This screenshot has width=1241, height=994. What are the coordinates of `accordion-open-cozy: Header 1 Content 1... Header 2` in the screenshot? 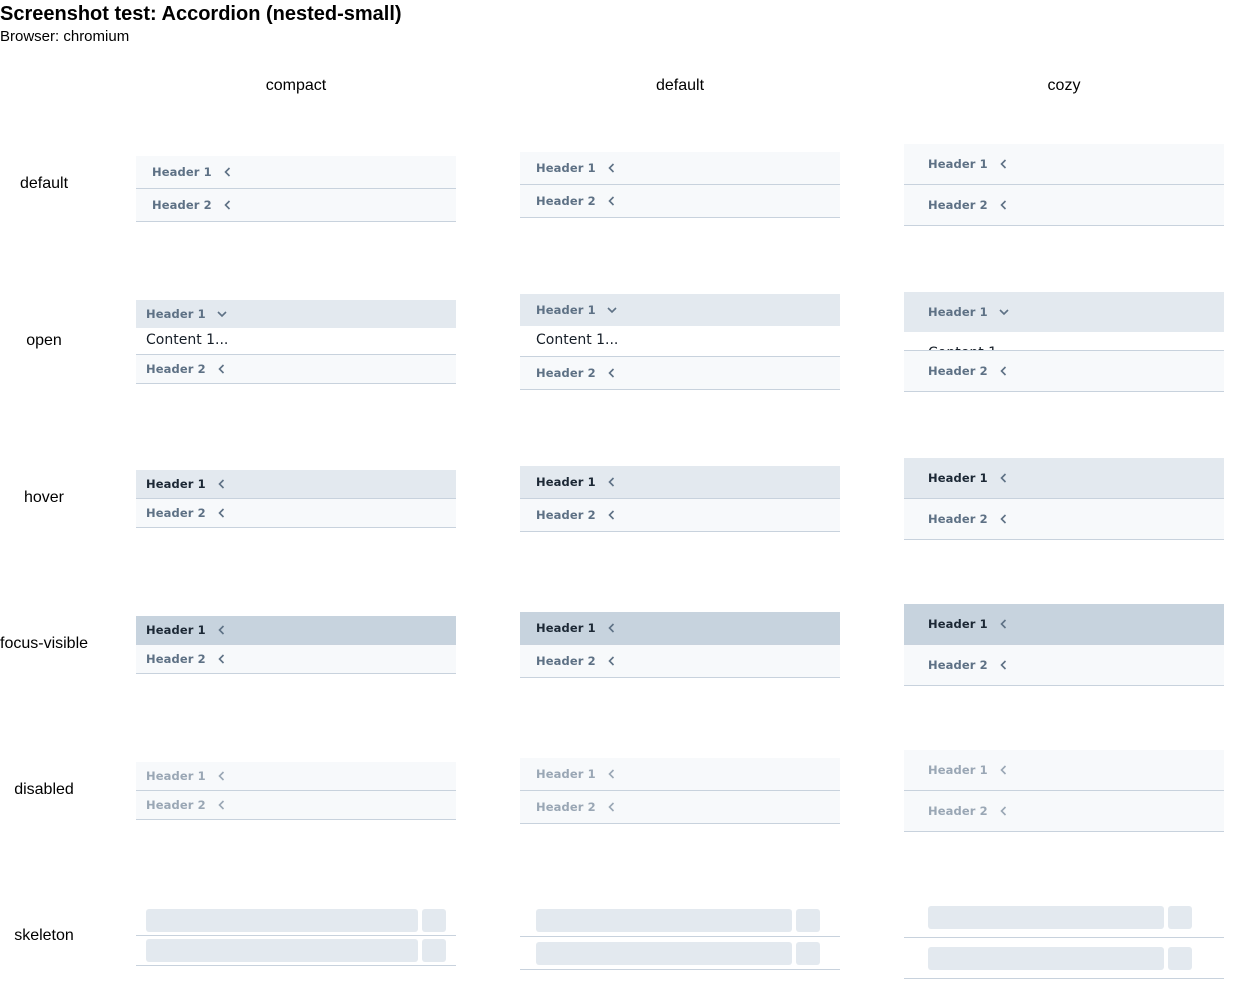 It's located at (1064, 342).